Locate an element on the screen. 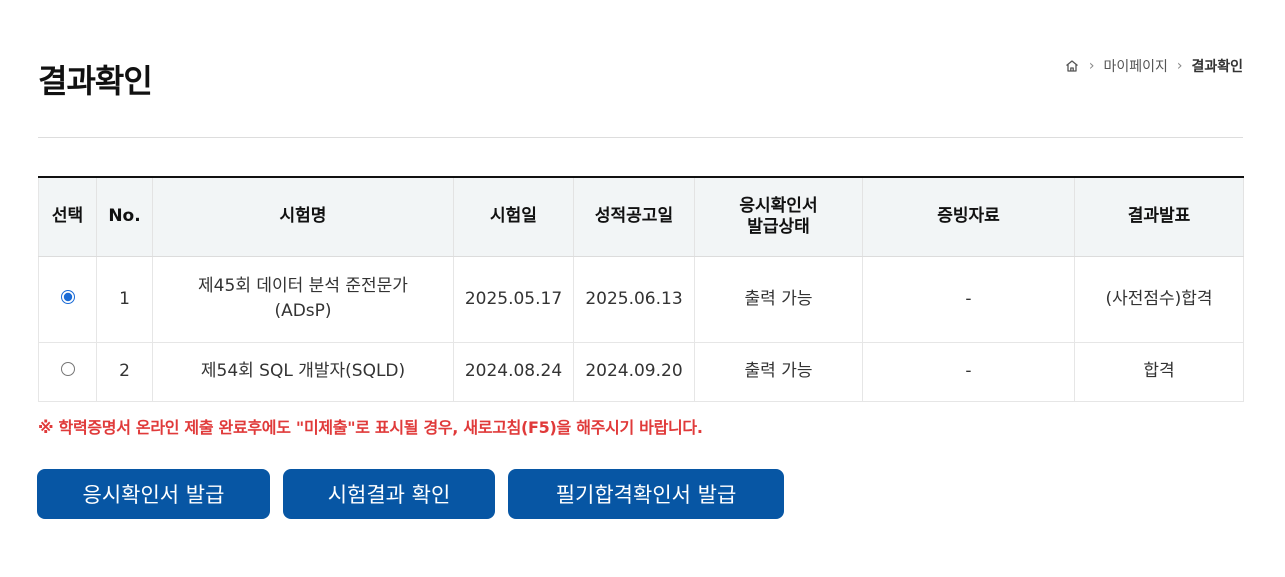 Image resolution: width=1285 pixels, height=577 pixels. header-result: 결과발표 is located at coordinates (1159, 217).